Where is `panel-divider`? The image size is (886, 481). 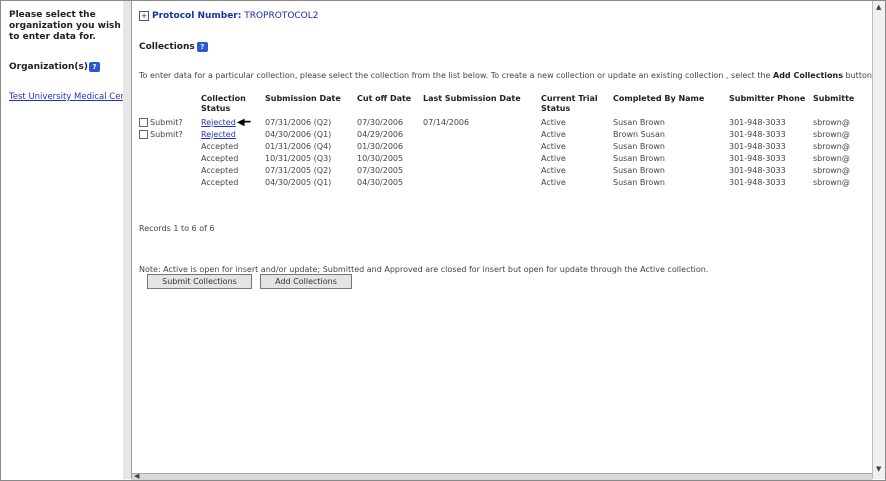
panel-divider is located at coordinates (127, 240).